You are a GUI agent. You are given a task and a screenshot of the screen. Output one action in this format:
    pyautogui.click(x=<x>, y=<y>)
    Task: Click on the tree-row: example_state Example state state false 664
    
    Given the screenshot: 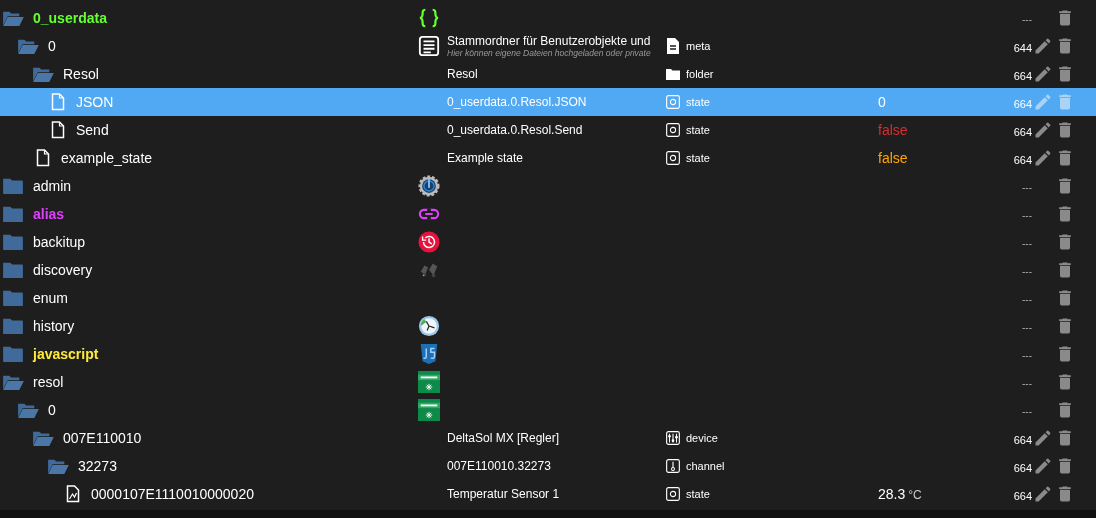 What is the action you would take?
    pyautogui.click(x=548, y=158)
    